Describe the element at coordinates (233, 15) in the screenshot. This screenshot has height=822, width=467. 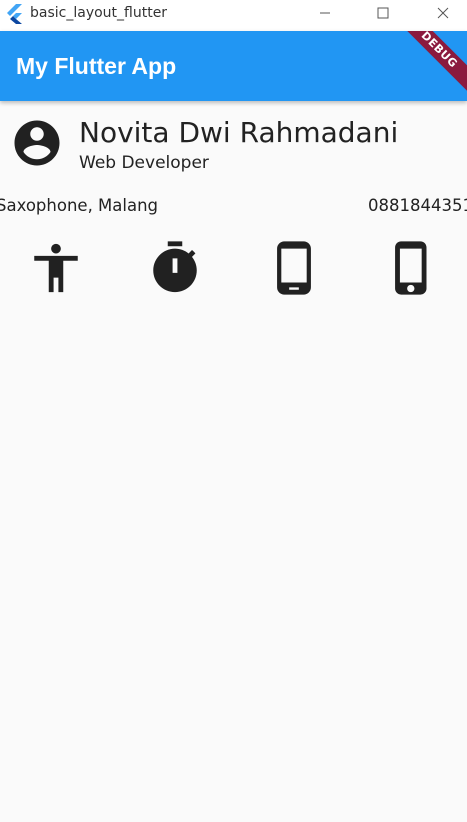
I see `window-titlebar: basic_layout_flutter` at that location.